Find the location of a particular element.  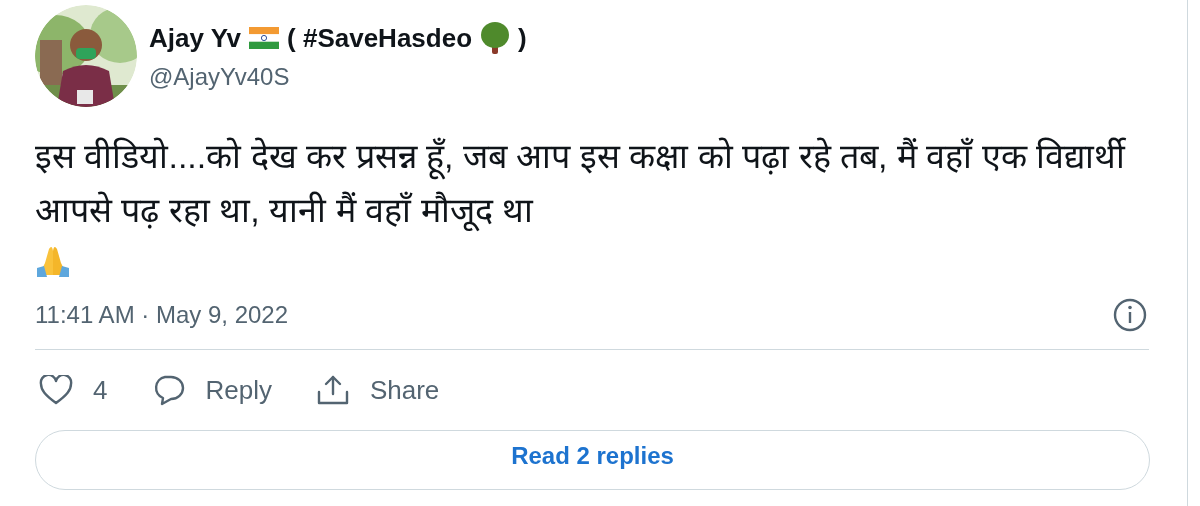

share-icon is located at coordinates (332, 390).